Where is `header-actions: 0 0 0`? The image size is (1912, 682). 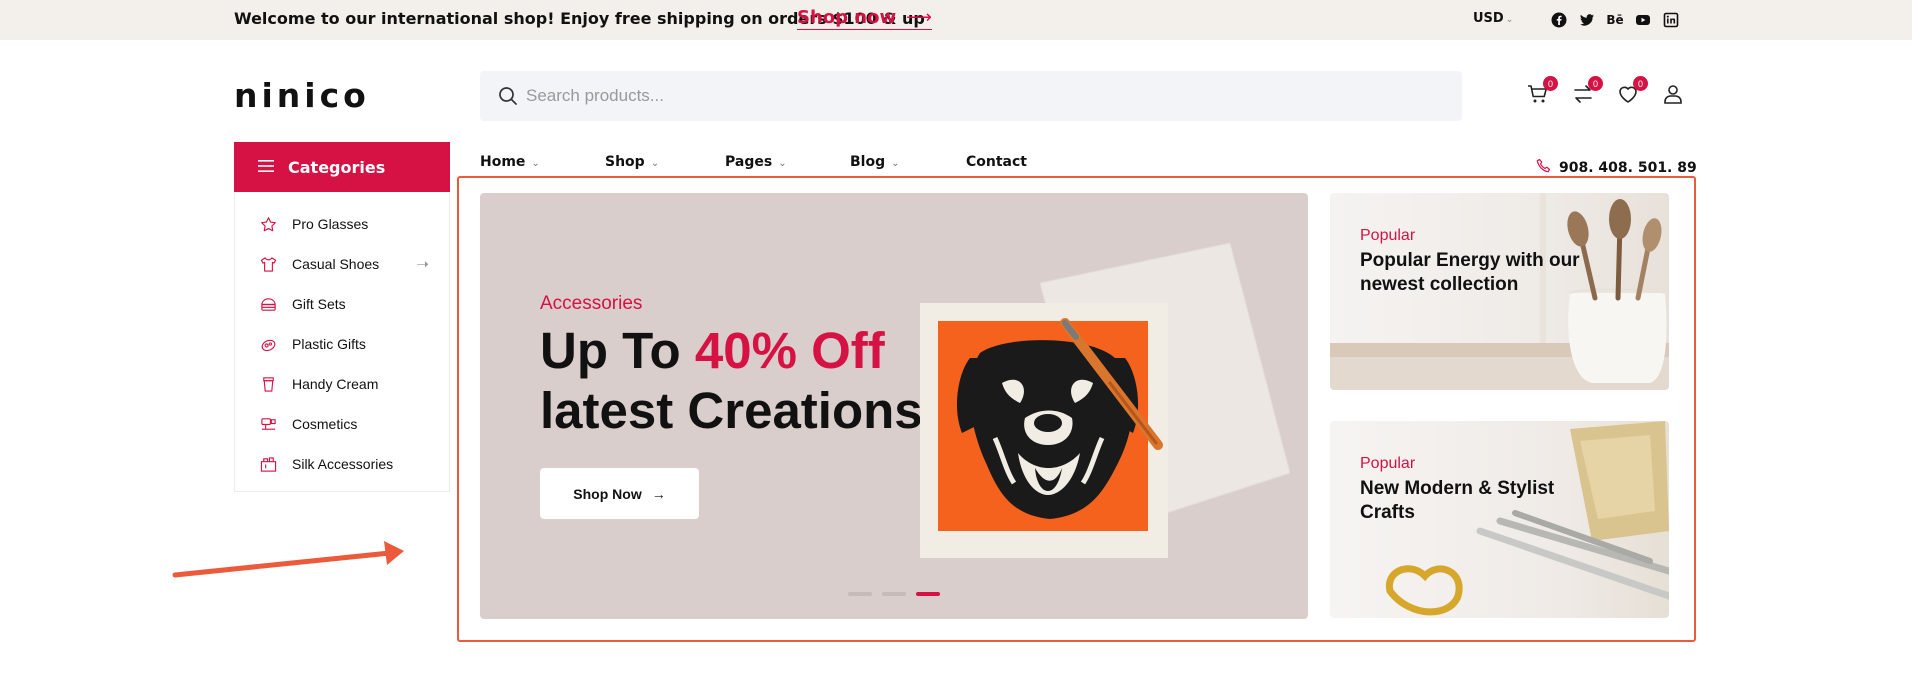 header-actions: 0 0 0 is located at coordinates (1605, 91).